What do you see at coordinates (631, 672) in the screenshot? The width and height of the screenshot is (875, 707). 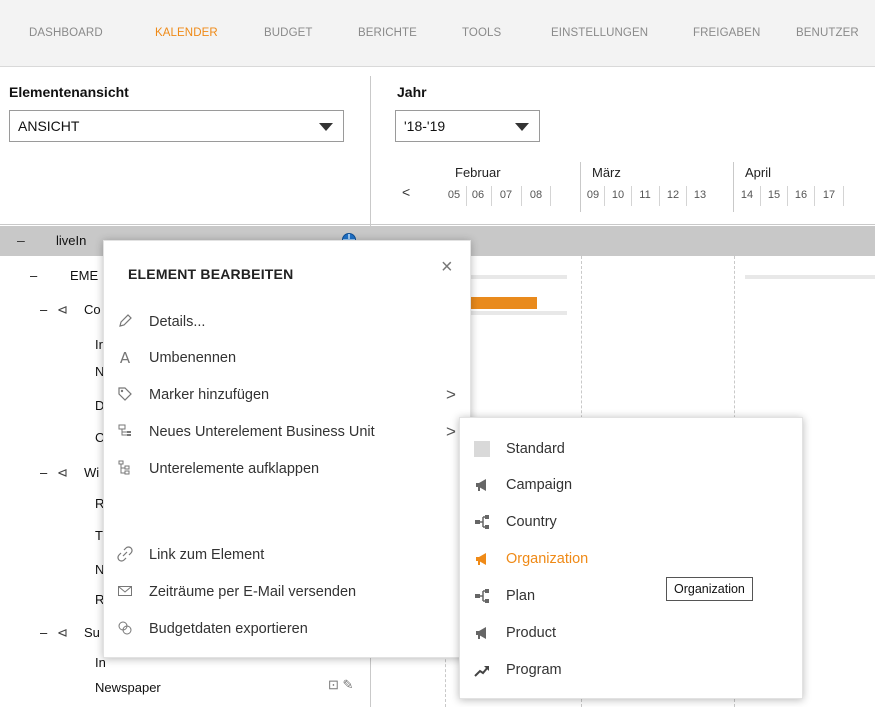 I see `submenu-item-program: Program` at bounding box center [631, 672].